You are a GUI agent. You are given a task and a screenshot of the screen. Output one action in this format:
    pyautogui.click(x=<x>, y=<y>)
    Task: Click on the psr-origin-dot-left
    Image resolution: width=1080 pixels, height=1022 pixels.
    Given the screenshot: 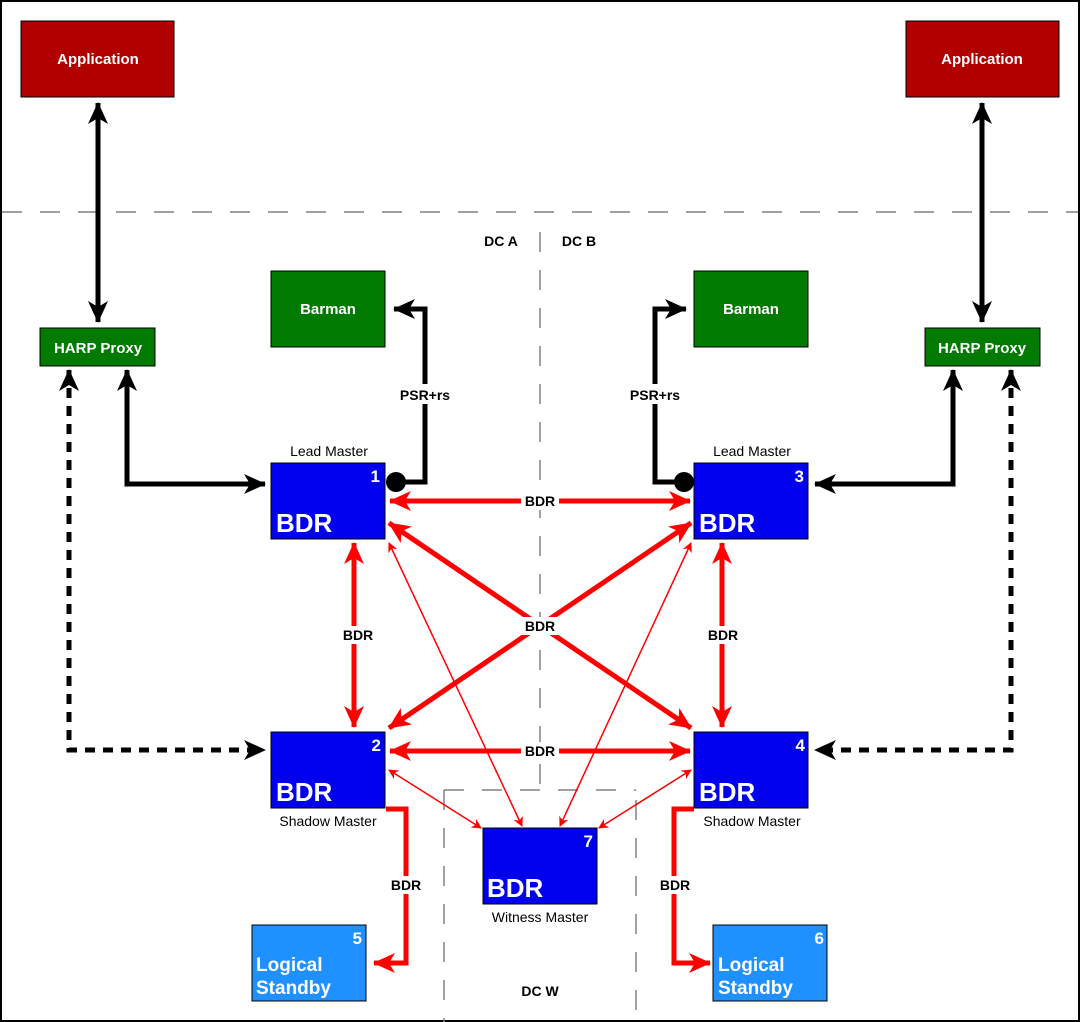 What is the action you would take?
    pyautogui.click(x=396, y=482)
    